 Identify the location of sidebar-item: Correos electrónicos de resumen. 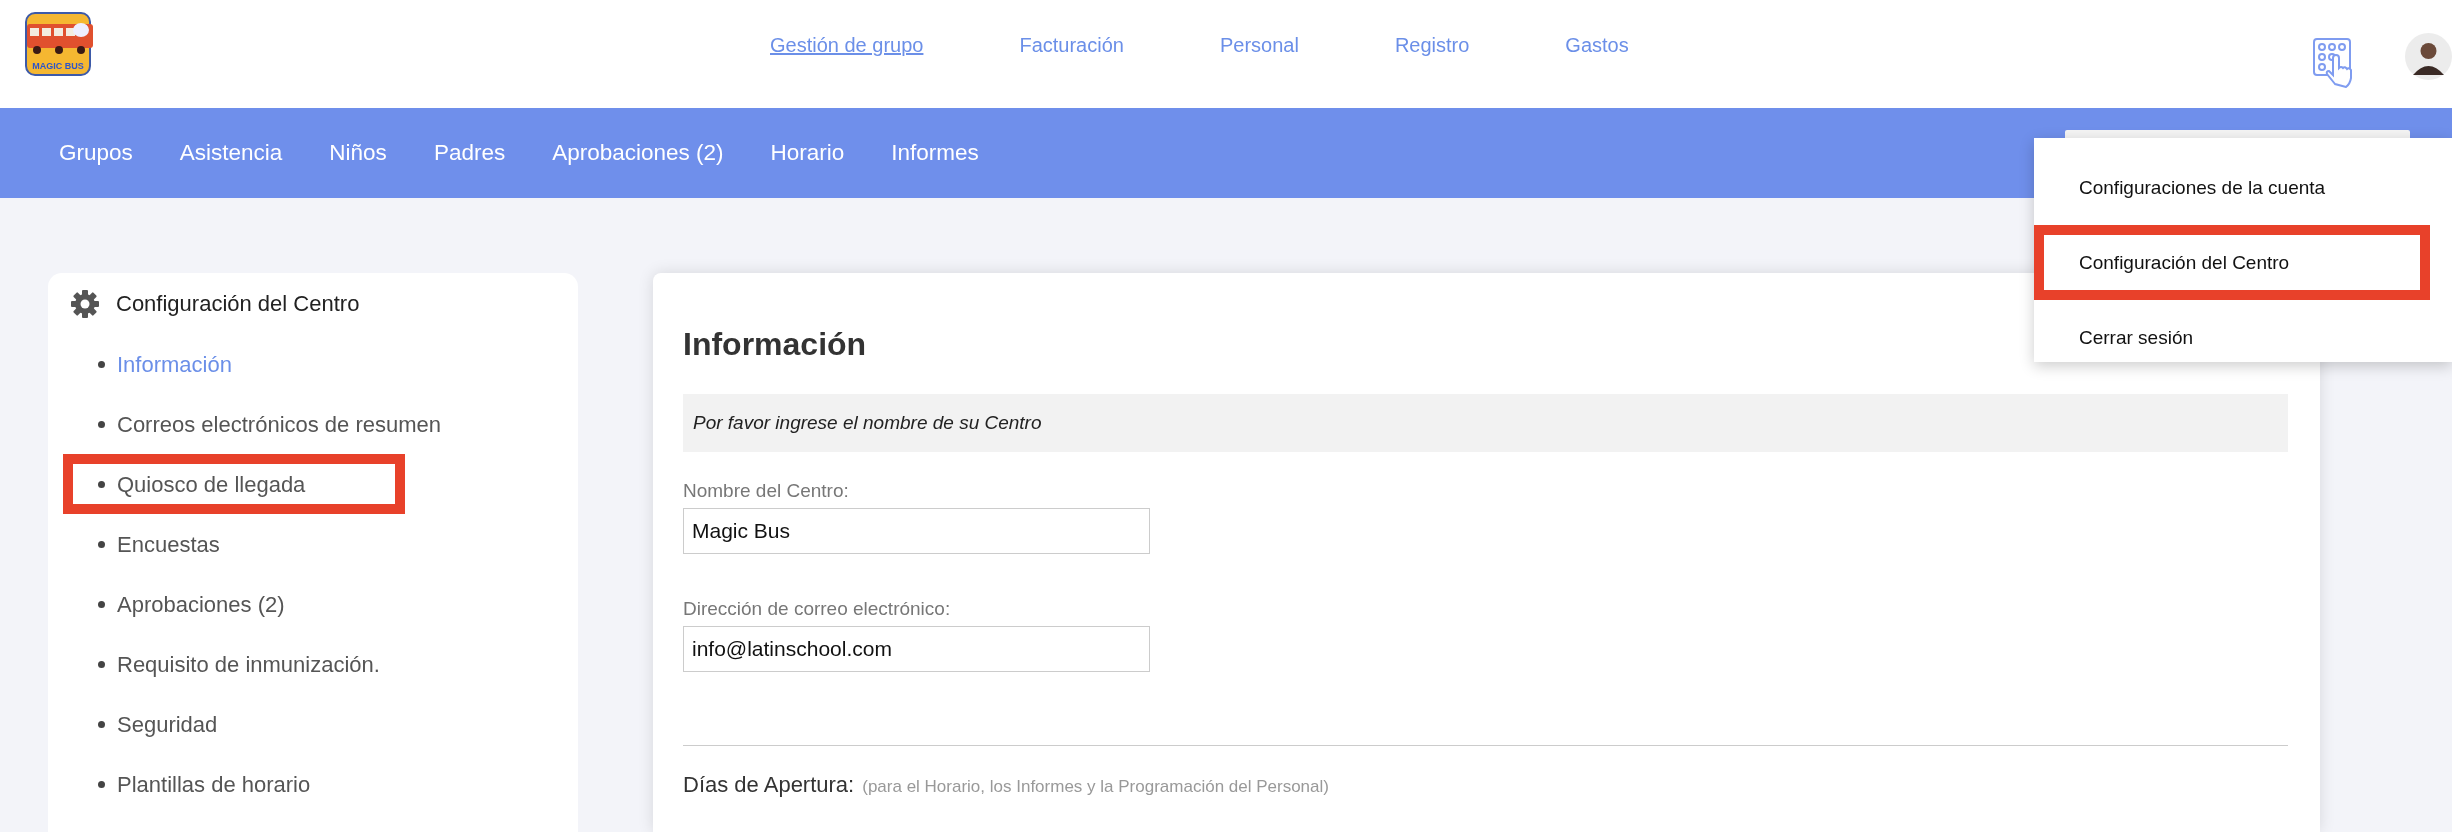
(257, 424).